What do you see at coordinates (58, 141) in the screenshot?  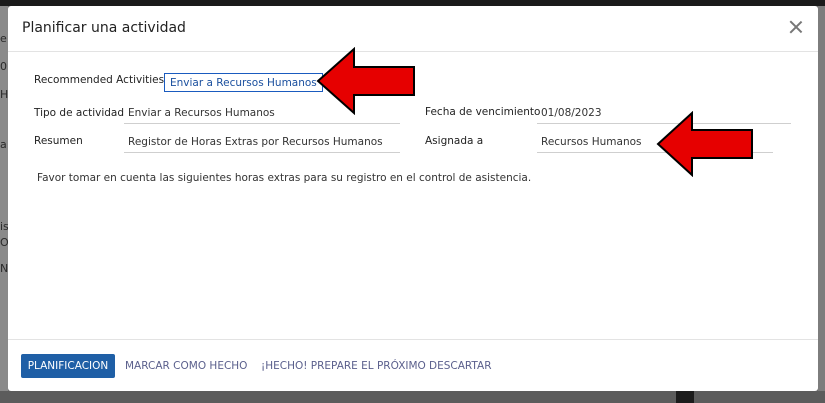 I see `summary-label: Resumen` at bounding box center [58, 141].